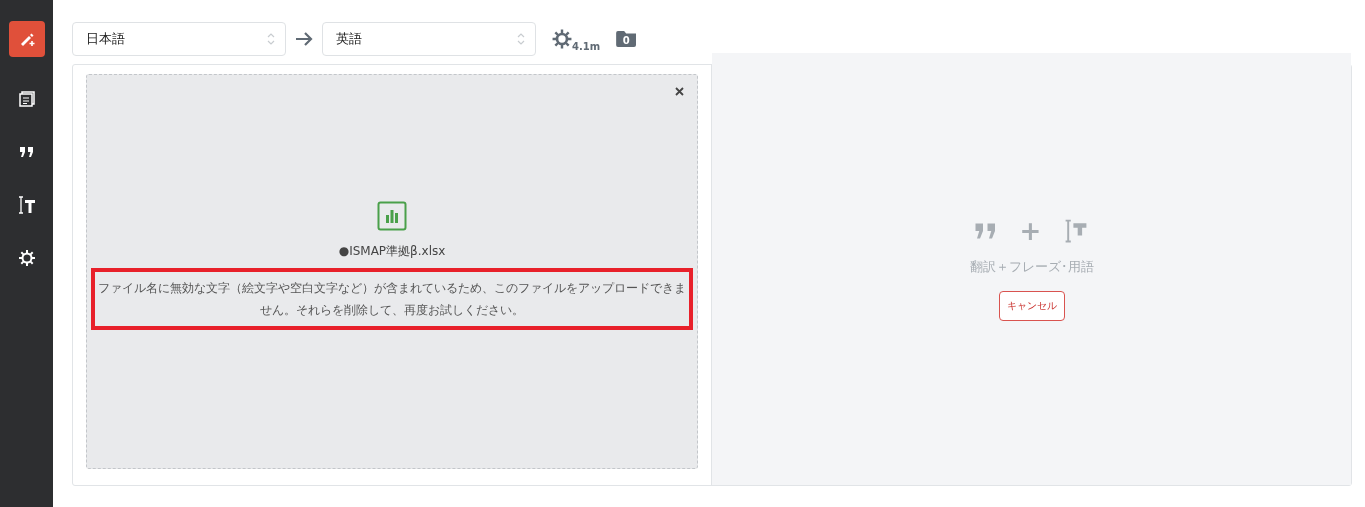 The width and height of the screenshot is (1365, 507). What do you see at coordinates (392, 216) in the screenshot?
I see `spreadsheet-icon` at bounding box center [392, 216].